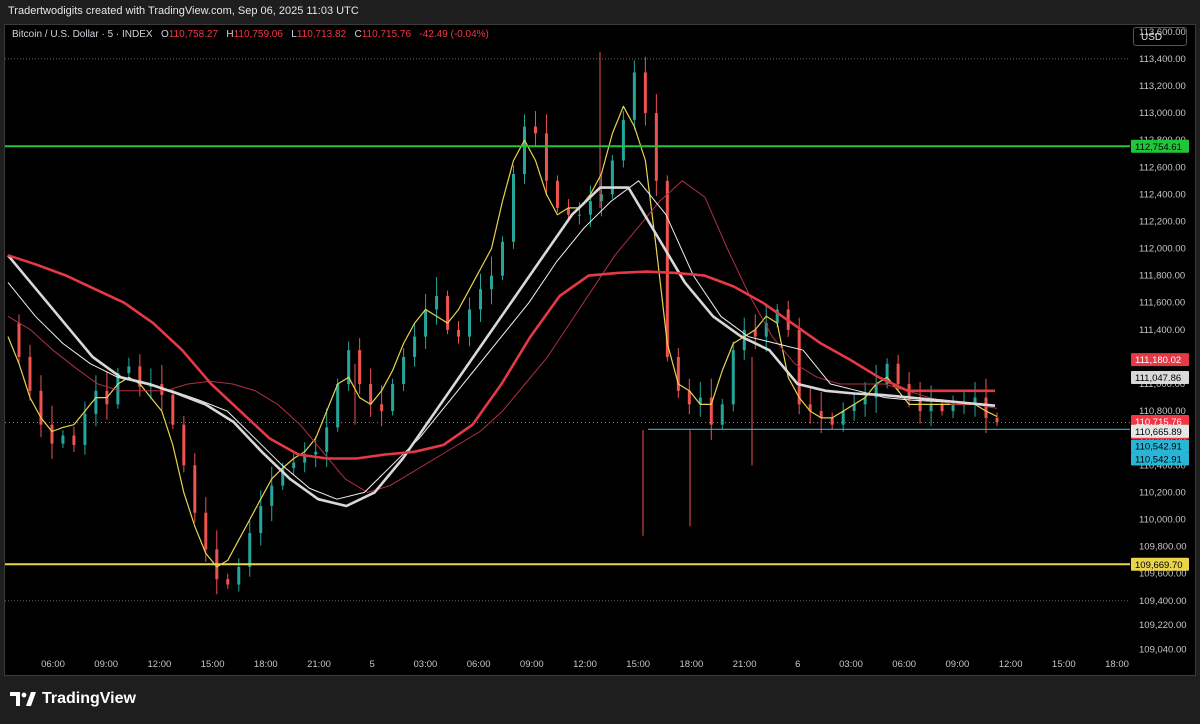  Describe the element at coordinates (1162, 330) in the screenshot. I see `y-tick-label: 111,400.00` at that location.